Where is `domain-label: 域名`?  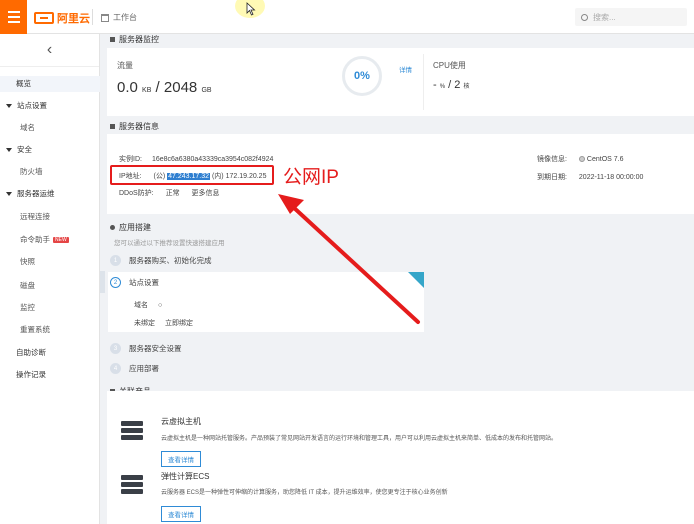
domain-label: 域名 is located at coordinates (141, 305).